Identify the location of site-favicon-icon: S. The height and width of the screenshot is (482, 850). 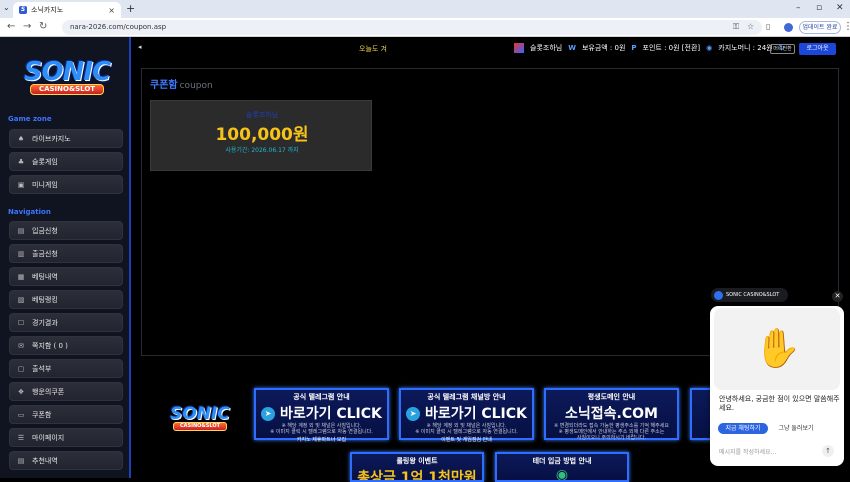
(23, 10).